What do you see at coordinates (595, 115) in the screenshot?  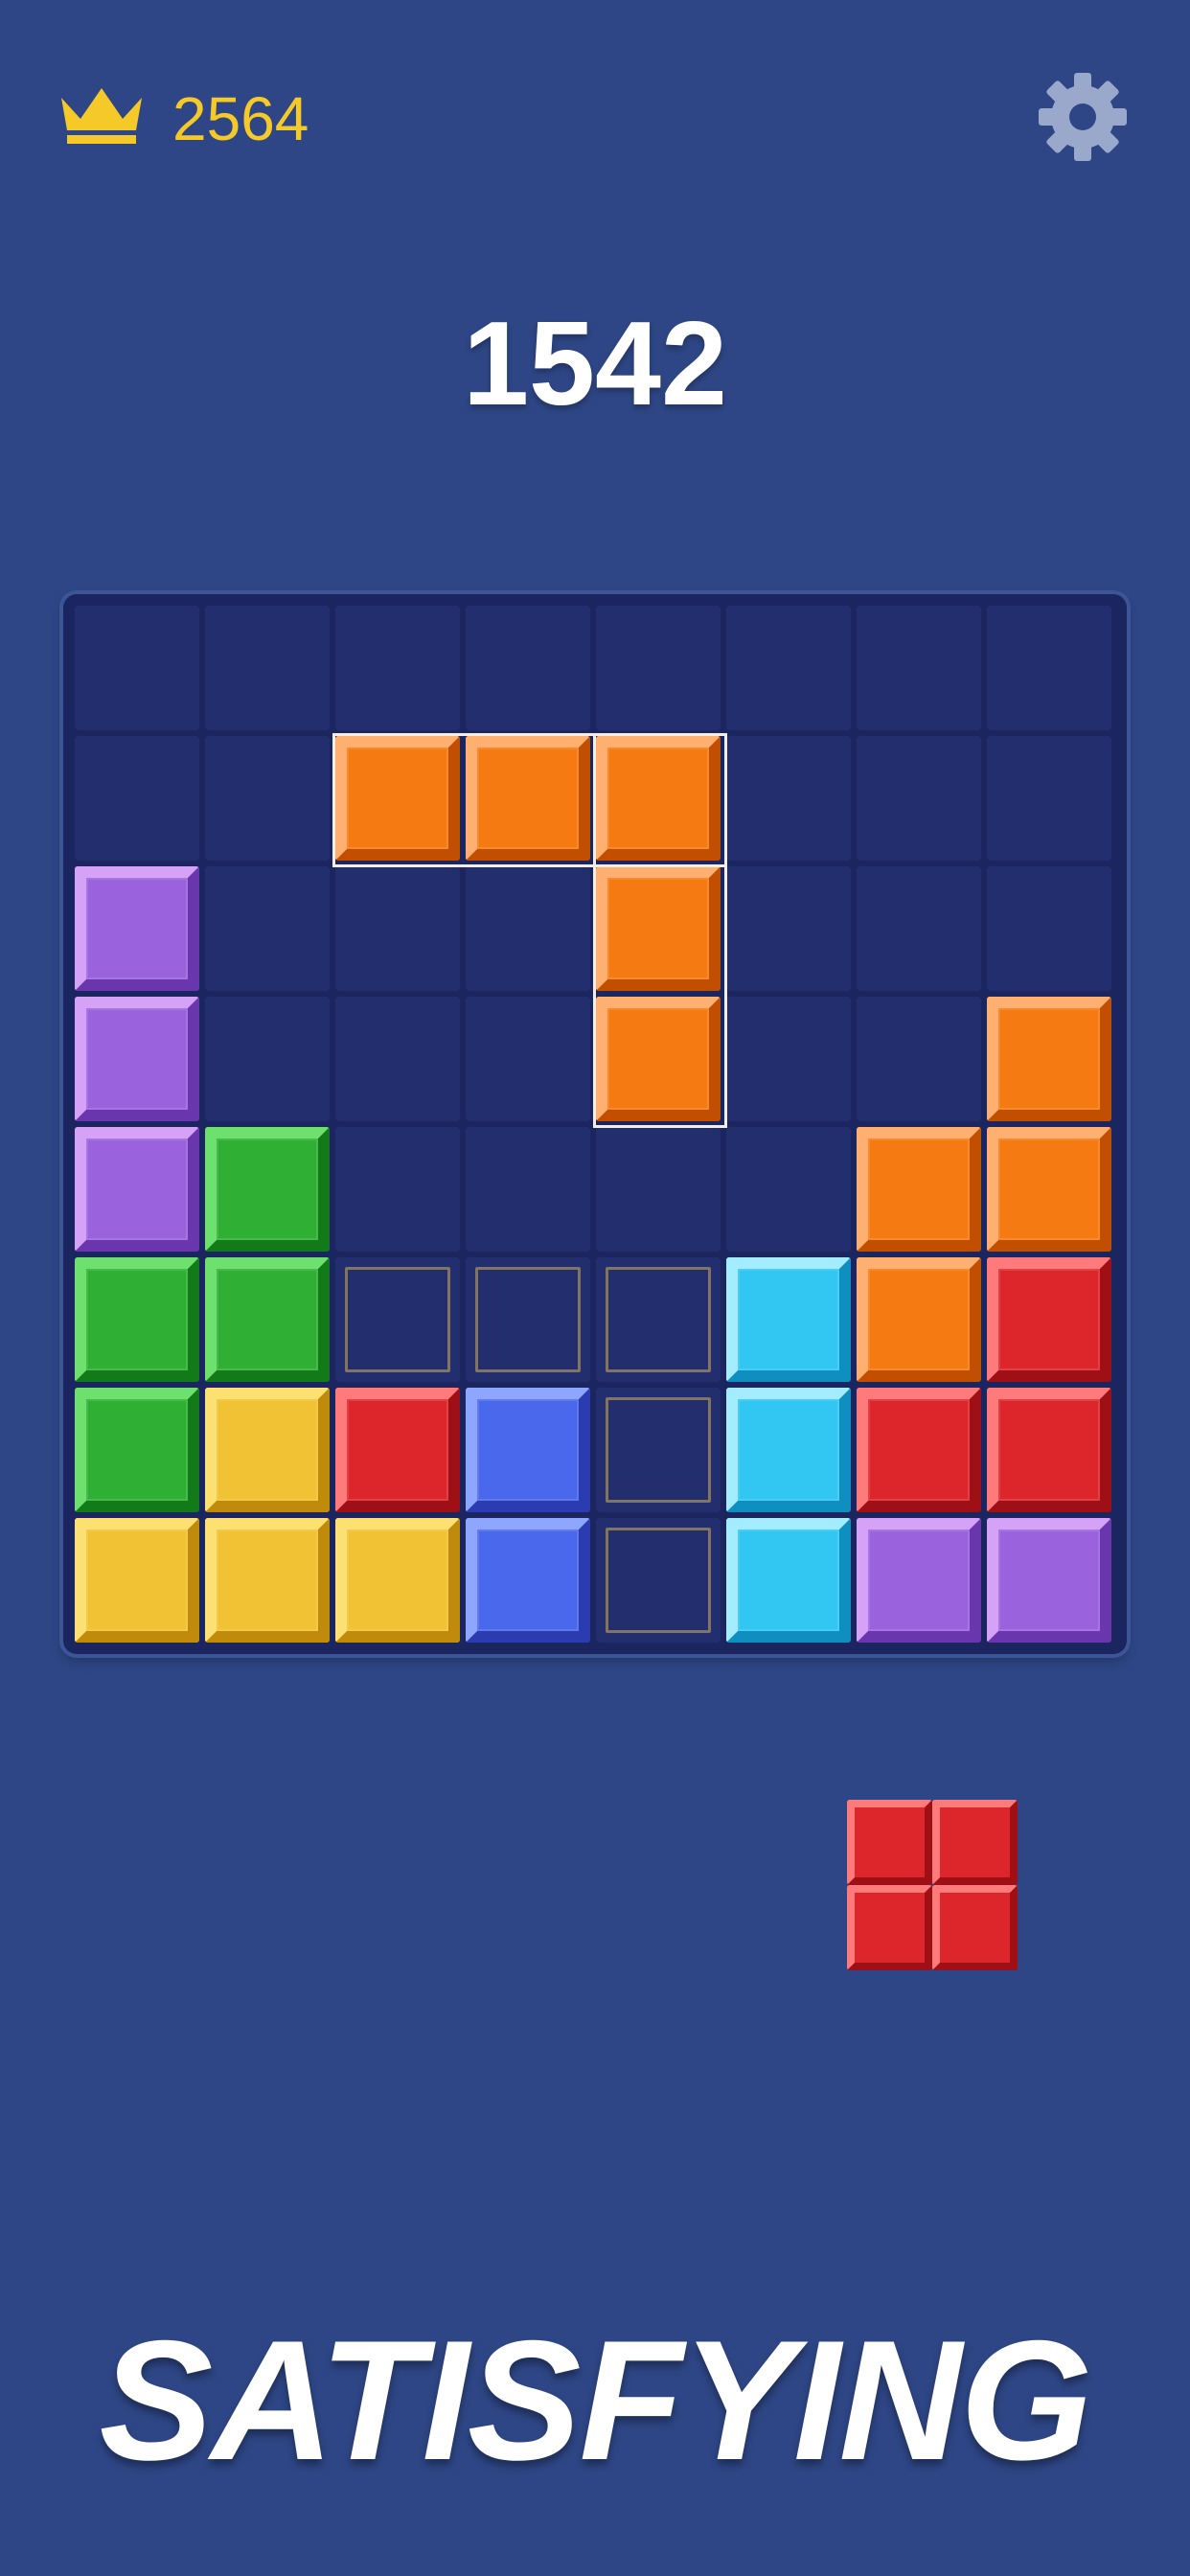 I see `top-bar: 2564` at bounding box center [595, 115].